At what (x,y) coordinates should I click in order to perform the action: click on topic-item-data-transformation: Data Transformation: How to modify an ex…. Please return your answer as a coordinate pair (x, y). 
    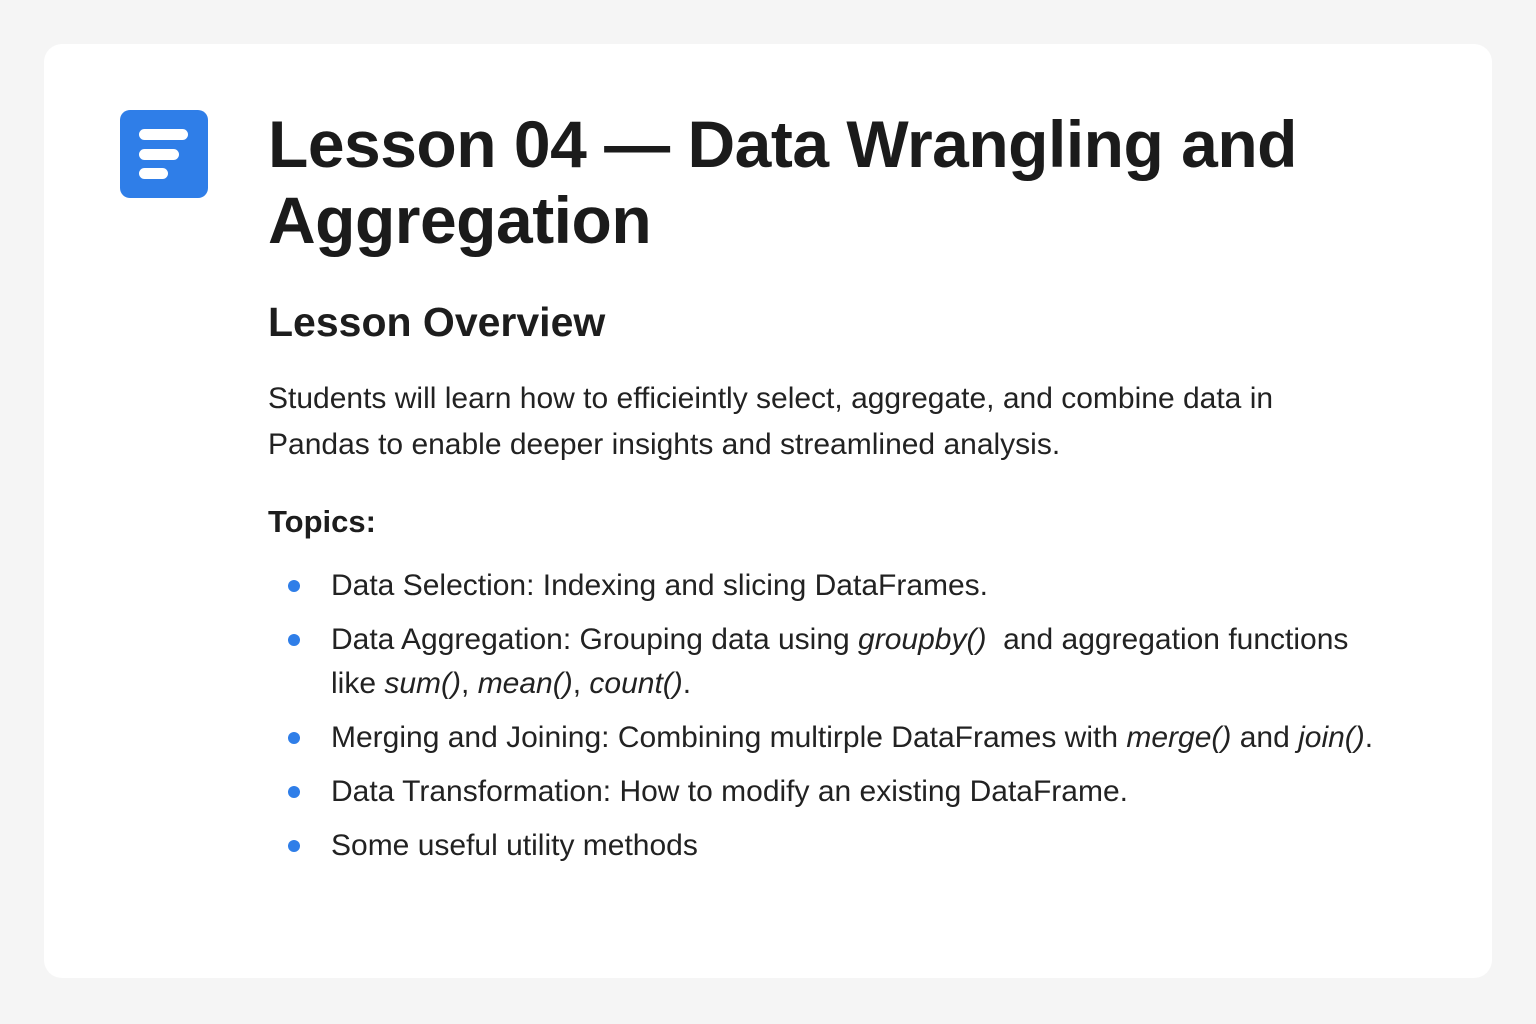
    Looking at the image, I should click on (823, 792).